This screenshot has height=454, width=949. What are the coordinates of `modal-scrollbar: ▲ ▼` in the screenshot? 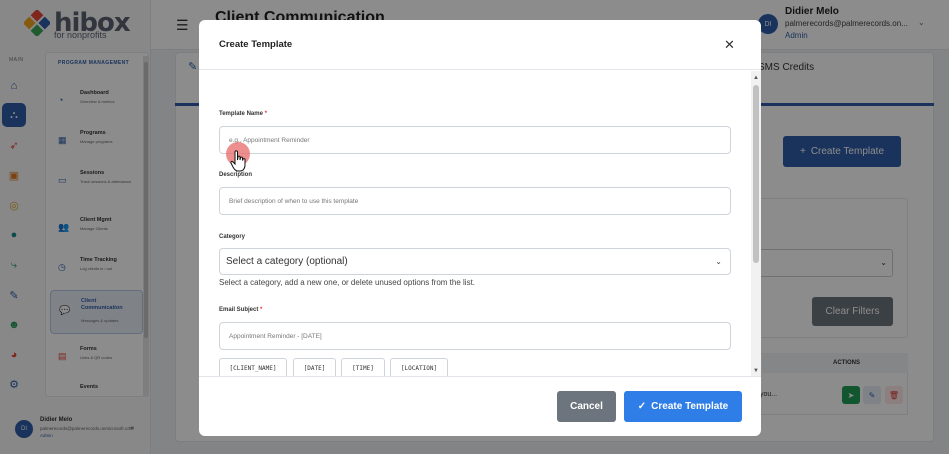 It's located at (756, 223).